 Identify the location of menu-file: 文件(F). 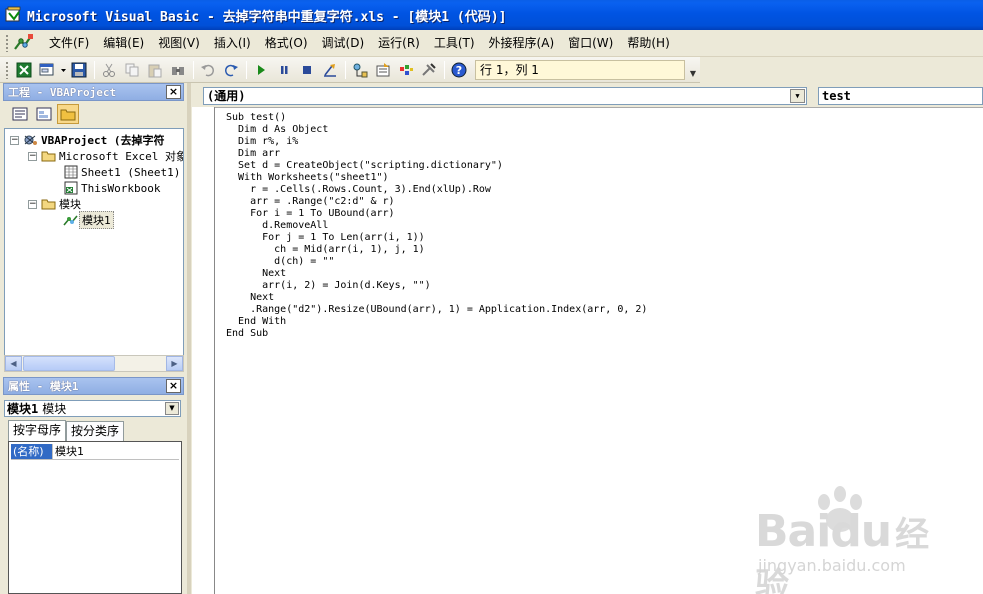
(69, 43).